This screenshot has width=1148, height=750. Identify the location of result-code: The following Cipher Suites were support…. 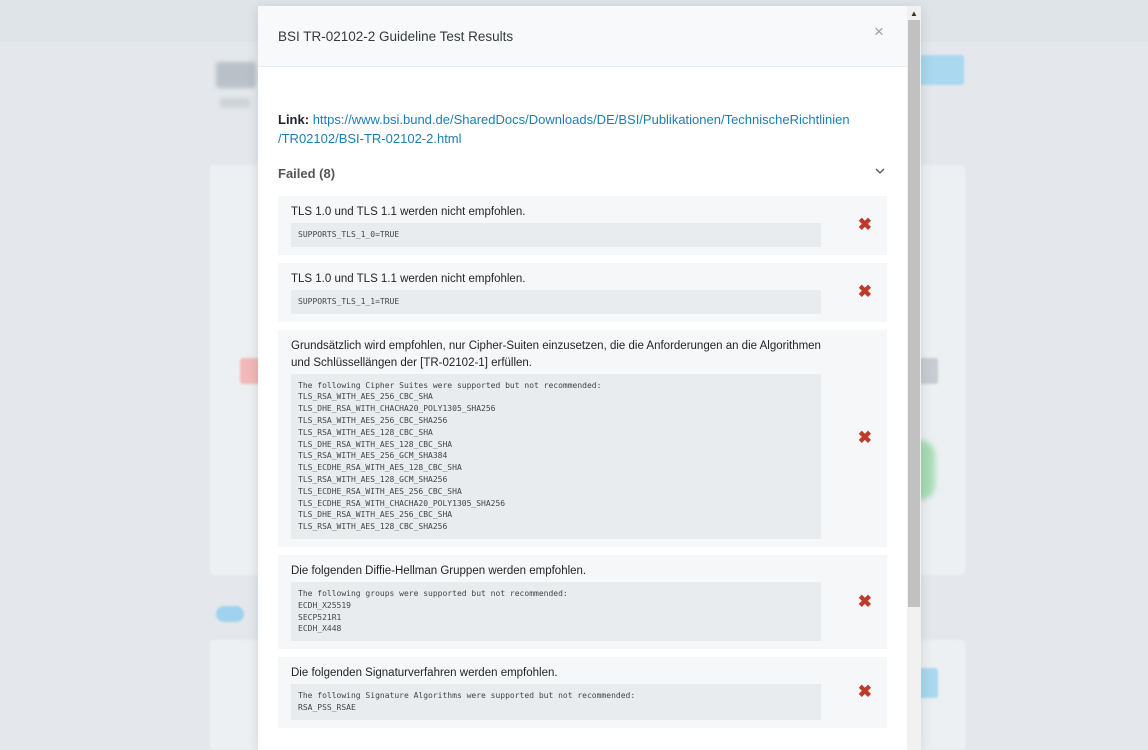
(556, 456).